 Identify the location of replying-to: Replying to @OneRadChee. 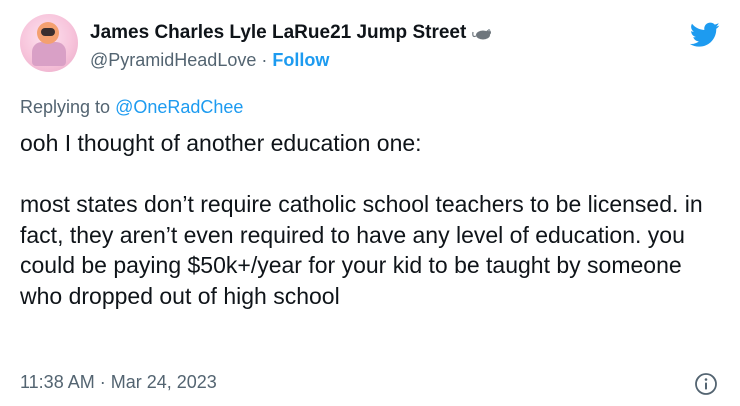
(131, 107).